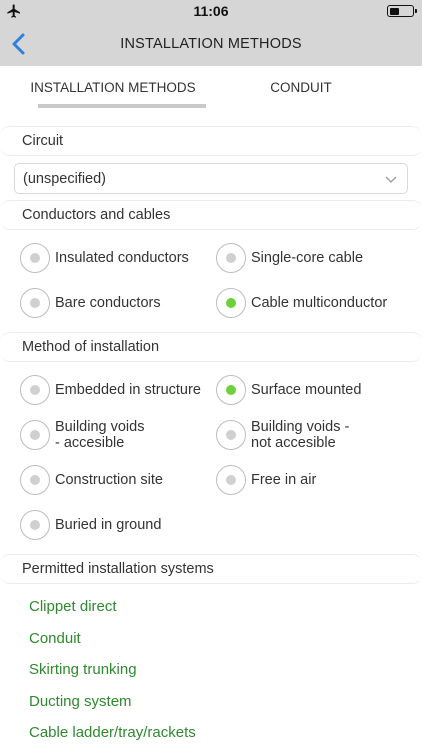 The width and height of the screenshot is (422, 750). I want to click on circuit-select: (unspecified), so click(211, 178).